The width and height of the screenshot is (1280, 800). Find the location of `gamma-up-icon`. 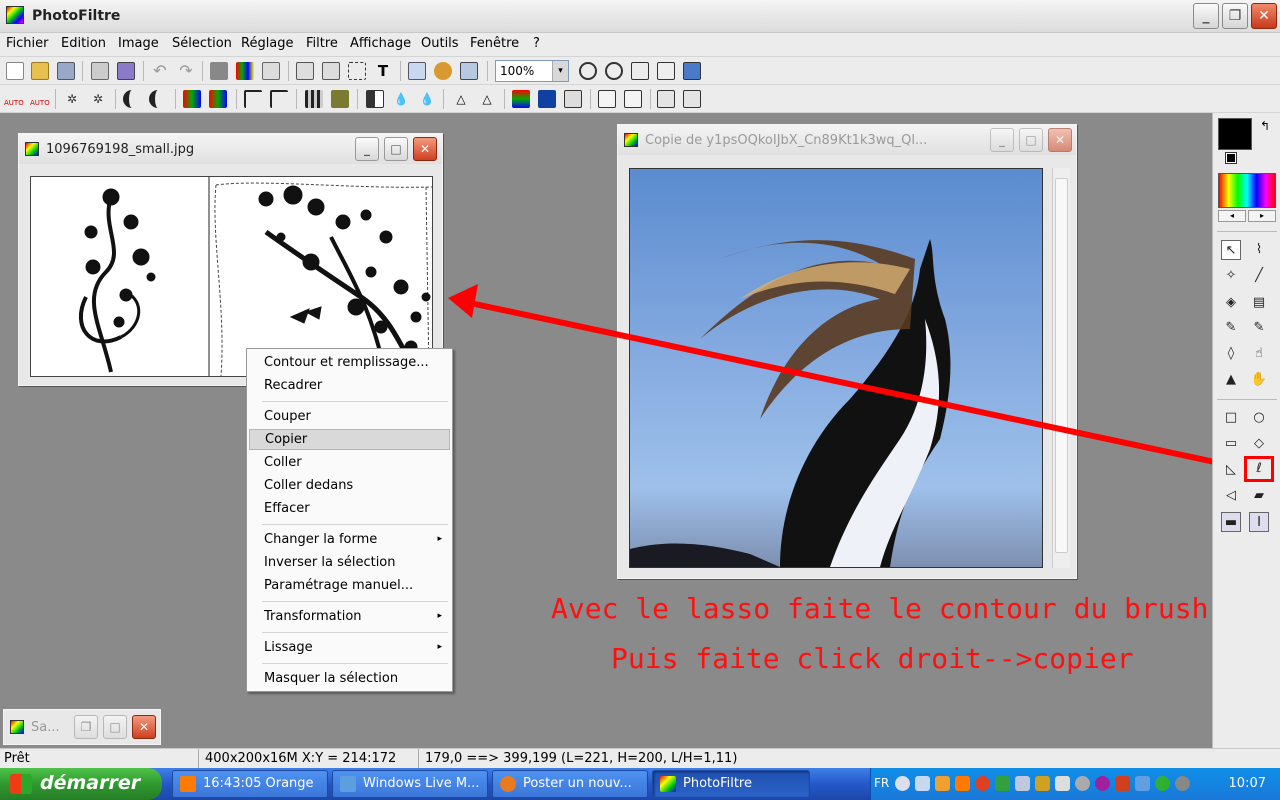

gamma-up-icon is located at coordinates (279, 99).